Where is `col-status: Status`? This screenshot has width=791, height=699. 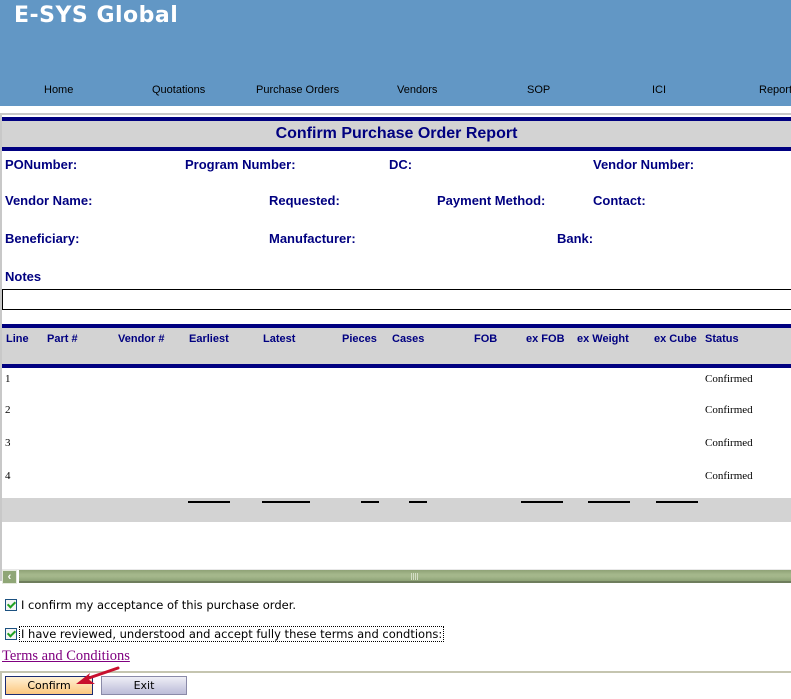 col-status: Status is located at coordinates (722, 339).